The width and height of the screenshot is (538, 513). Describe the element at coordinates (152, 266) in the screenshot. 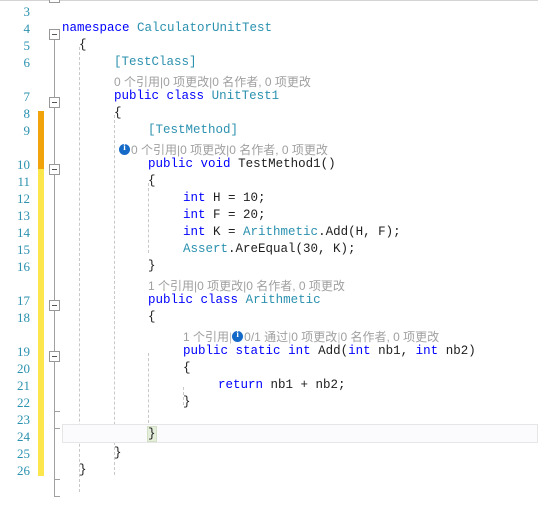

I see `code-line-16: }` at that location.